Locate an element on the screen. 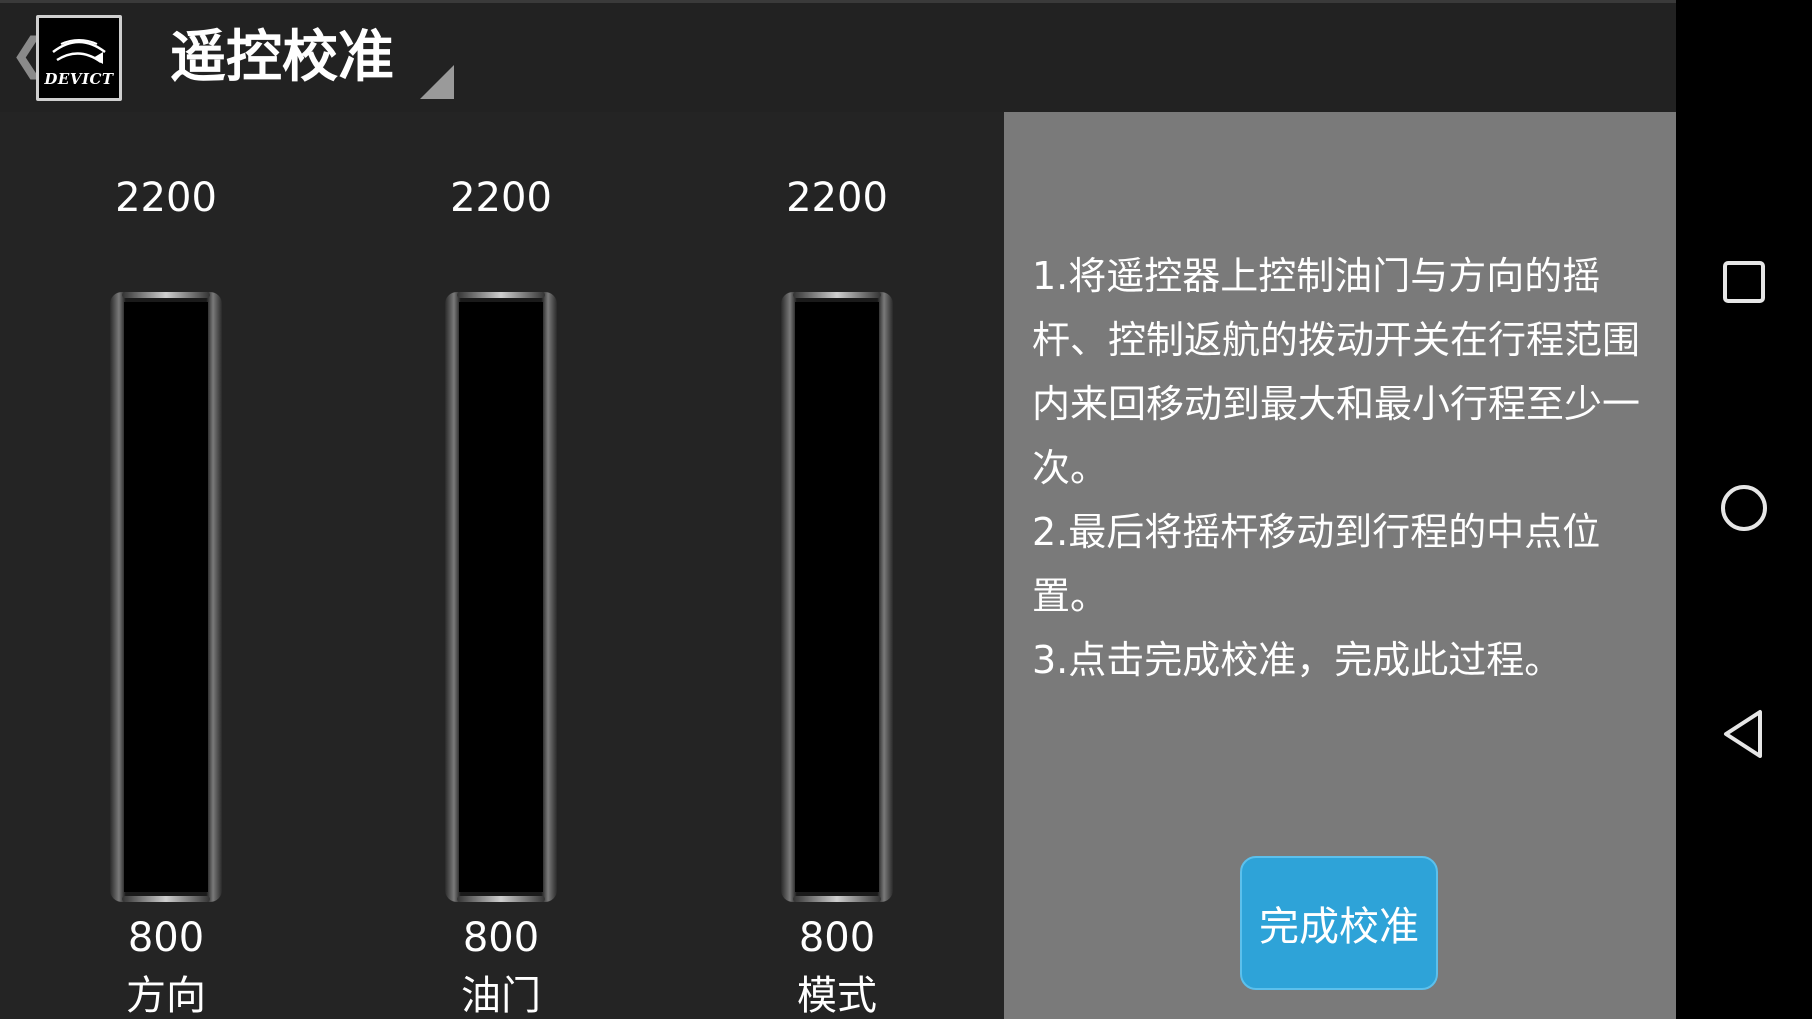  square-icon is located at coordinates (1744, 282).